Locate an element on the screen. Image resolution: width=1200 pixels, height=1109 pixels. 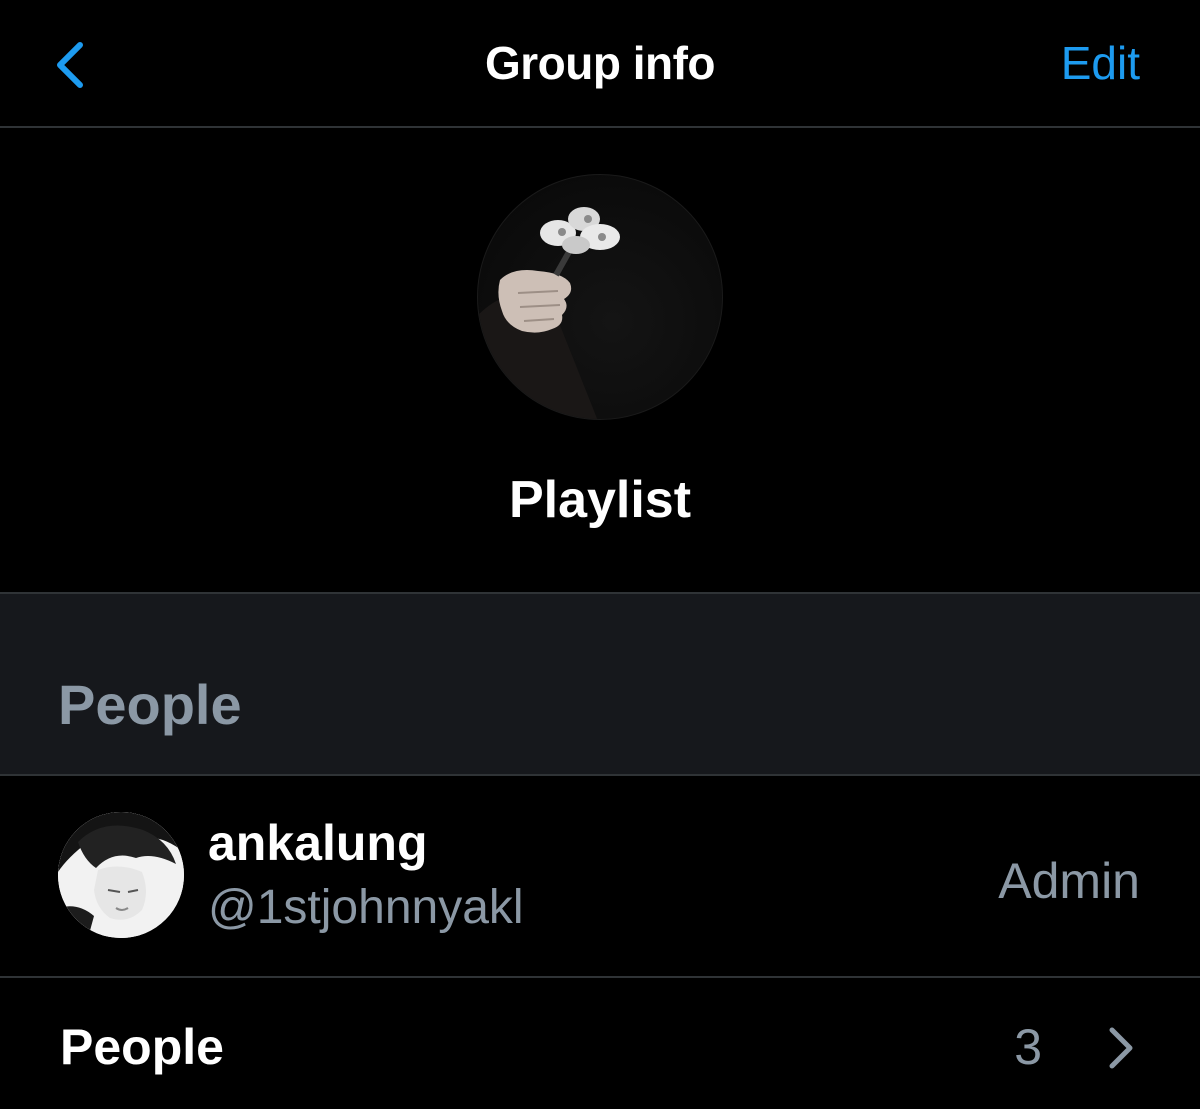
edit-button: Edit is located at coordinates (1100, 63).